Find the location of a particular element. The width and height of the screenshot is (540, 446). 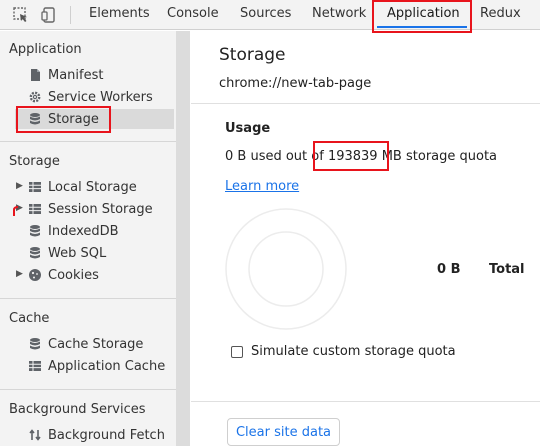

usage-prefix: 0 B used out of is located at coordinates (274, 156).